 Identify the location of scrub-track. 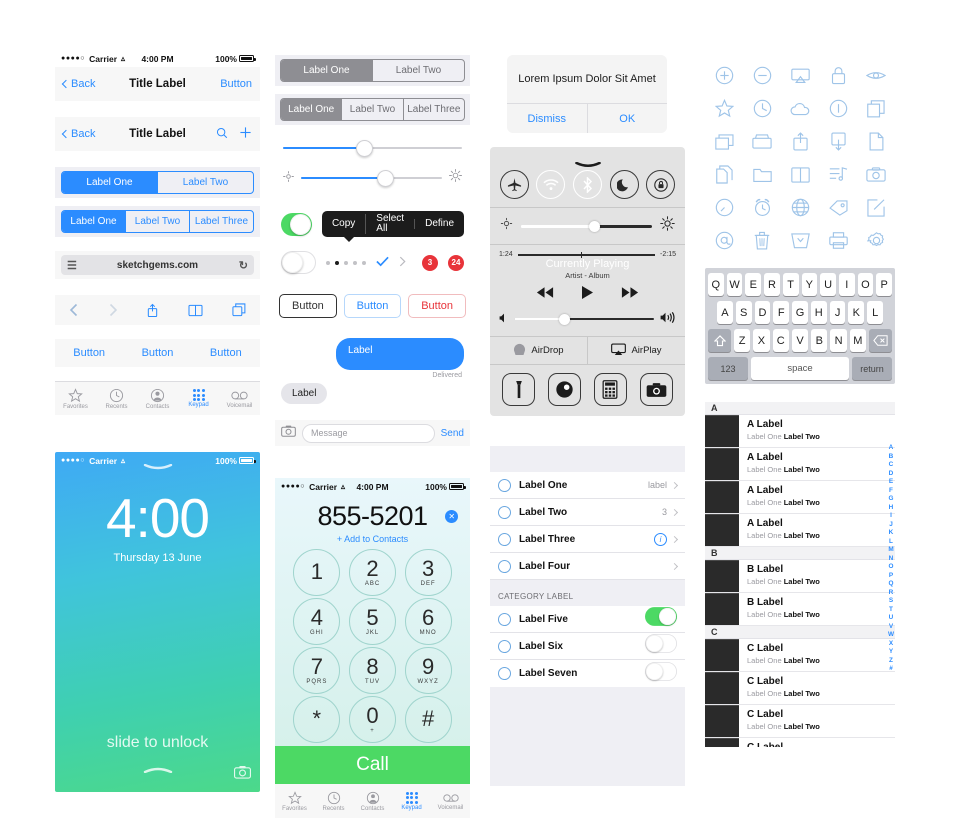
(586, 255).